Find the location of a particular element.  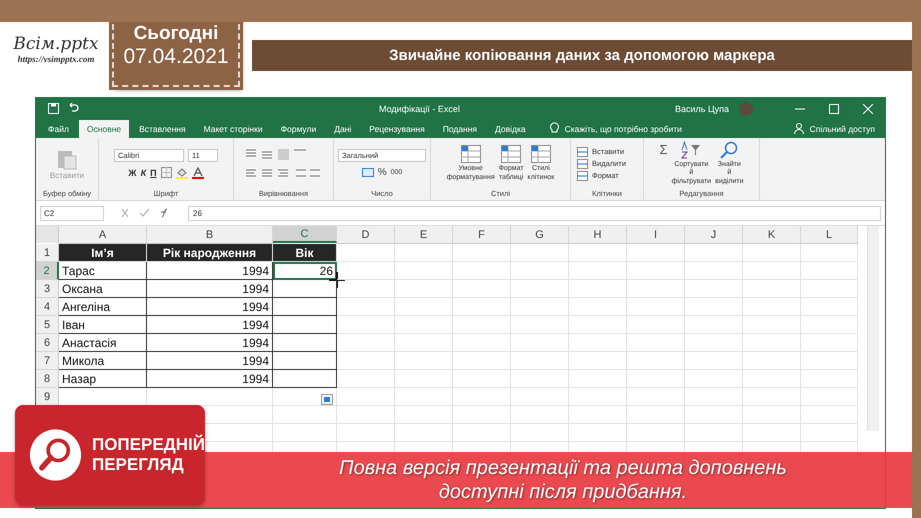

formula-field: 26 is located at coordinates (534, 213).